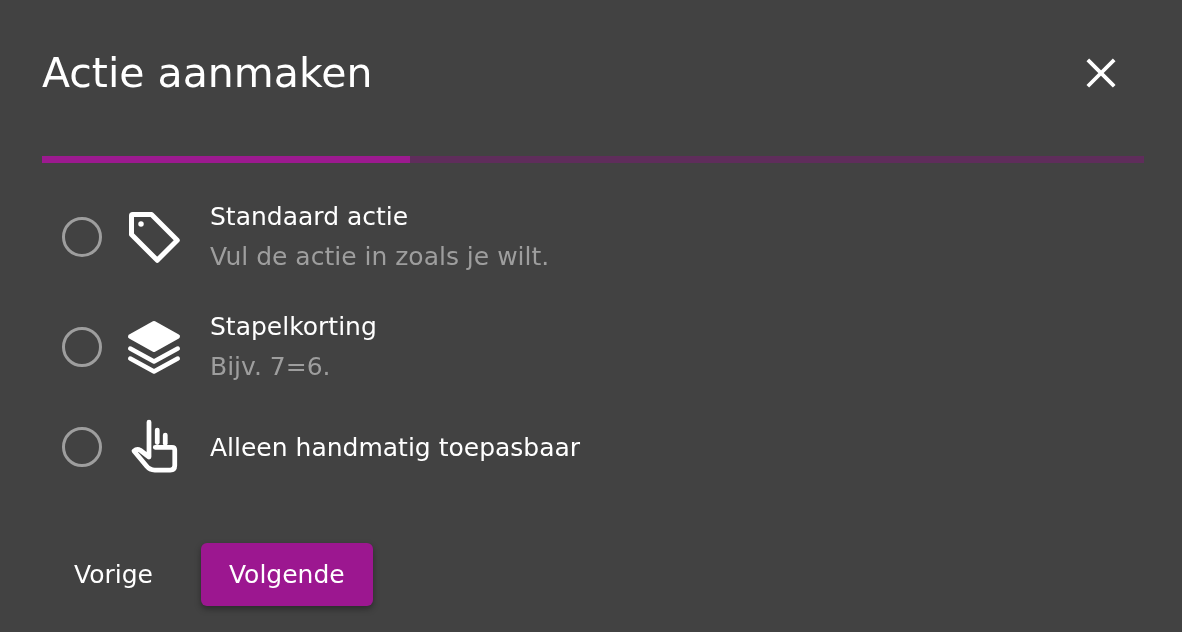  I want to click on option-description: Vul de actie in zoals je wilt., so click(380, 257).